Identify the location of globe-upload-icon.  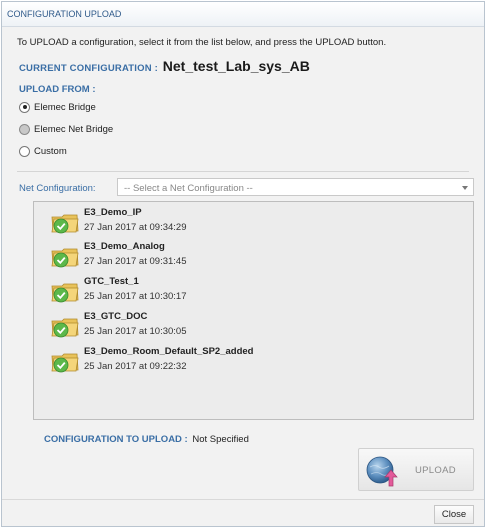
(382, 471).